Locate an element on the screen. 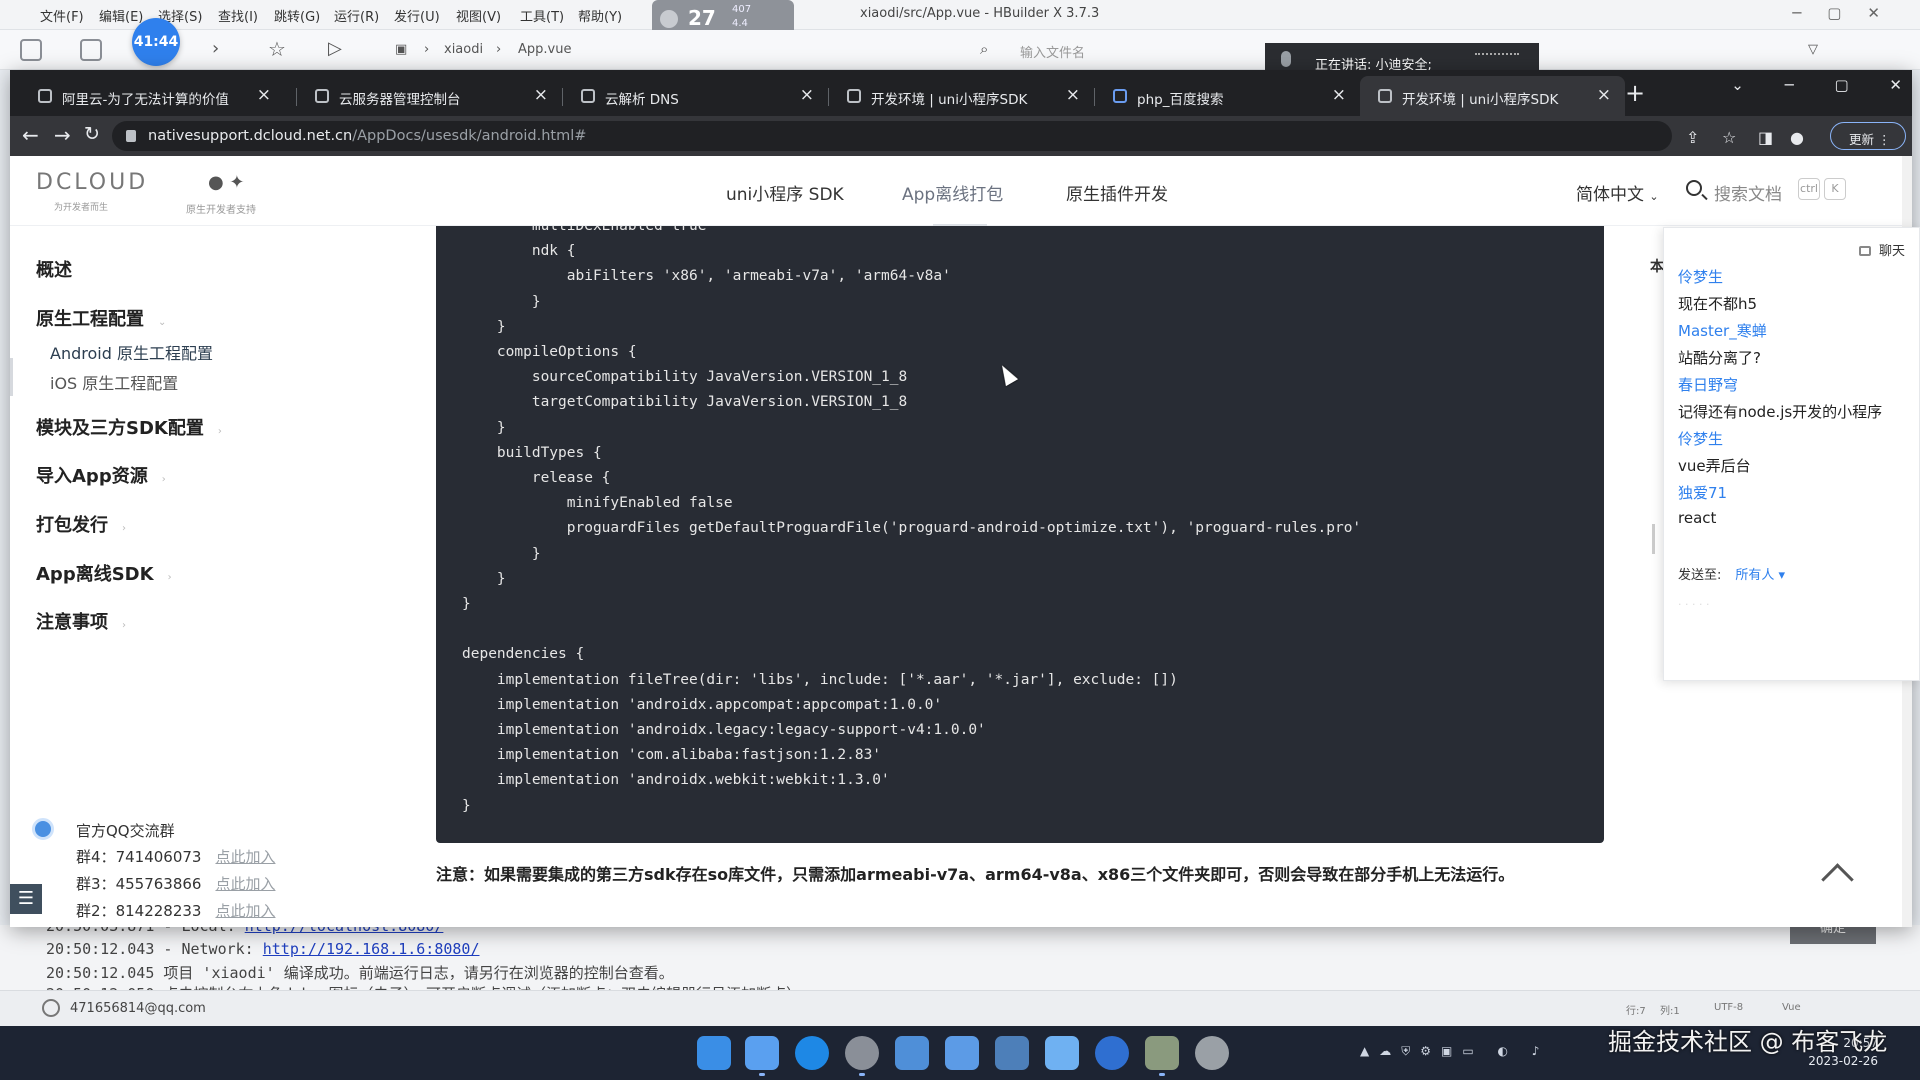 This screenshot has height=1080, width=1920. run-icon: ▷ is located at coordinates (335, 48).